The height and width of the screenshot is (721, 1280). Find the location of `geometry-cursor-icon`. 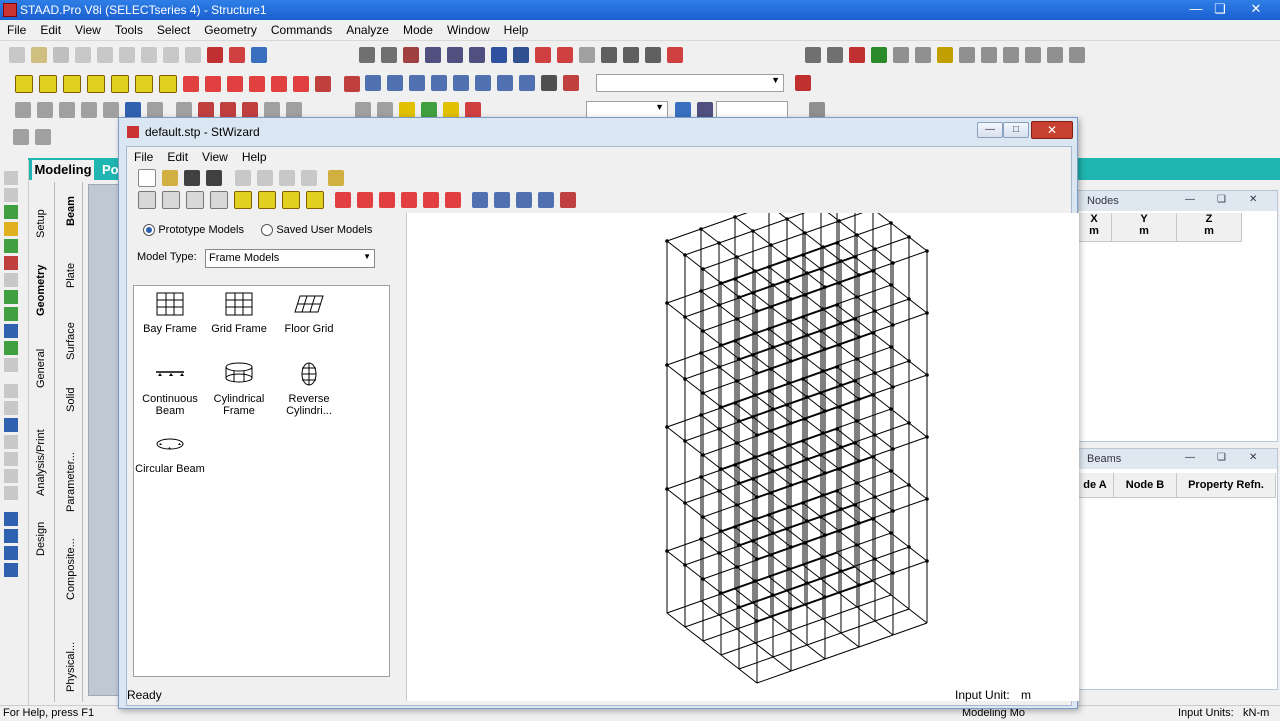

geometry-cursor-icon is located at coordinates (294, 110).